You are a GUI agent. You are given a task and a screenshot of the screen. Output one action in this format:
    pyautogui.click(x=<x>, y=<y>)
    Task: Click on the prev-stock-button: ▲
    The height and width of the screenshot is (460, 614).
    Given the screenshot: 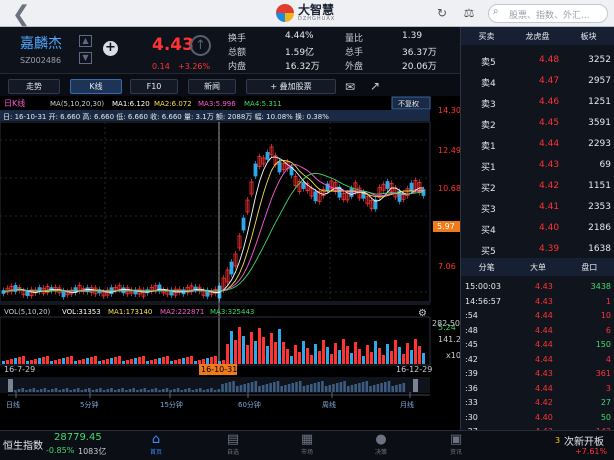 What is the action you would take?
    pyautogui.click(x=85, y=41)
    